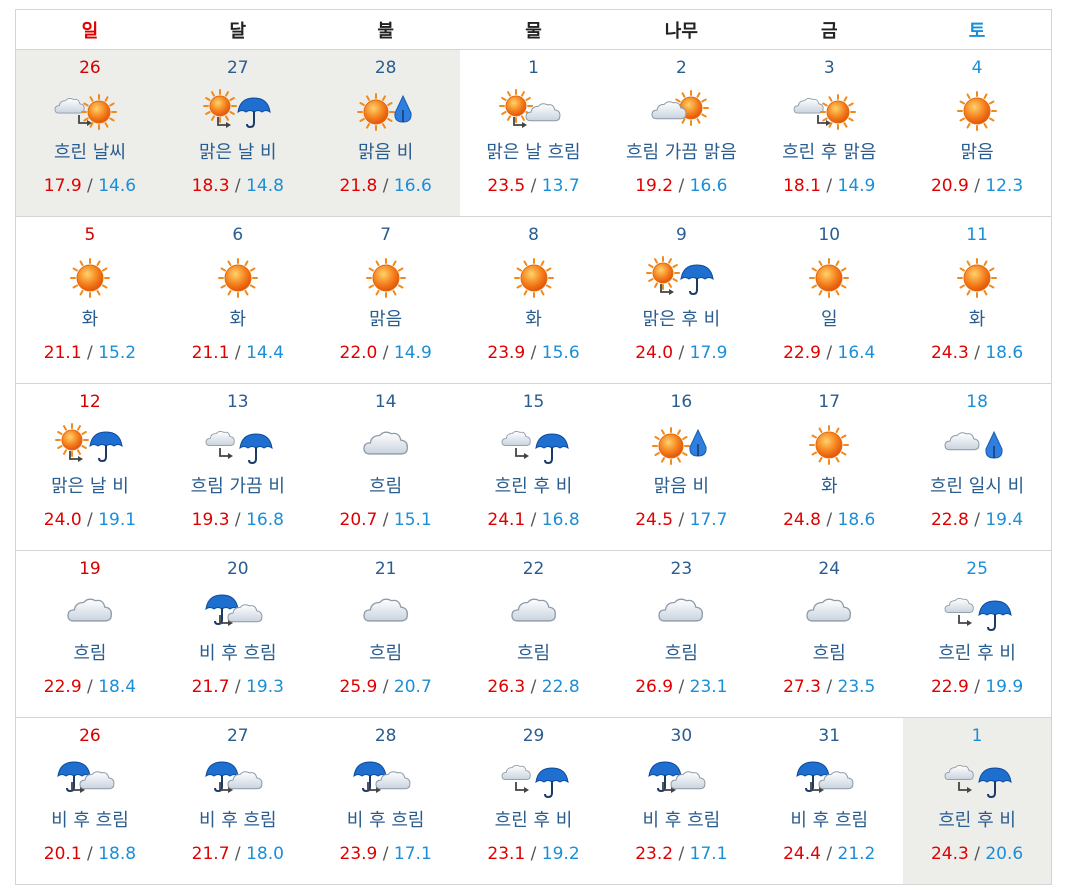 This screenshot has width=1068, height=885. What do you see at coordinates (386, 467) in the screenshot?
I see `day-cell: 14 흐림 20.7 / 15.1` at bounding box center [386, 467].